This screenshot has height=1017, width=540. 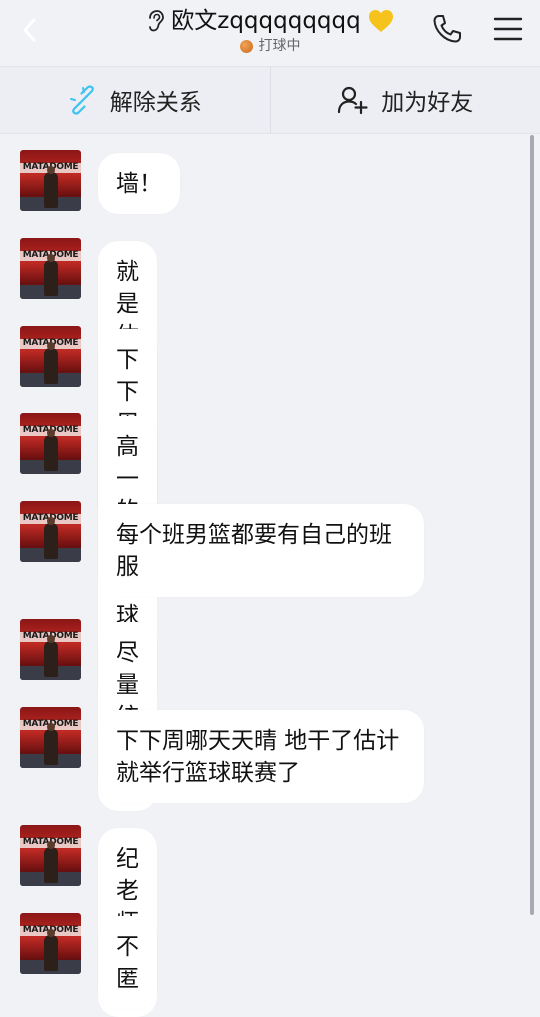 I want to click on message-bubble: 每个班男篮都要有自己的班服, so click(x=261, y=550).